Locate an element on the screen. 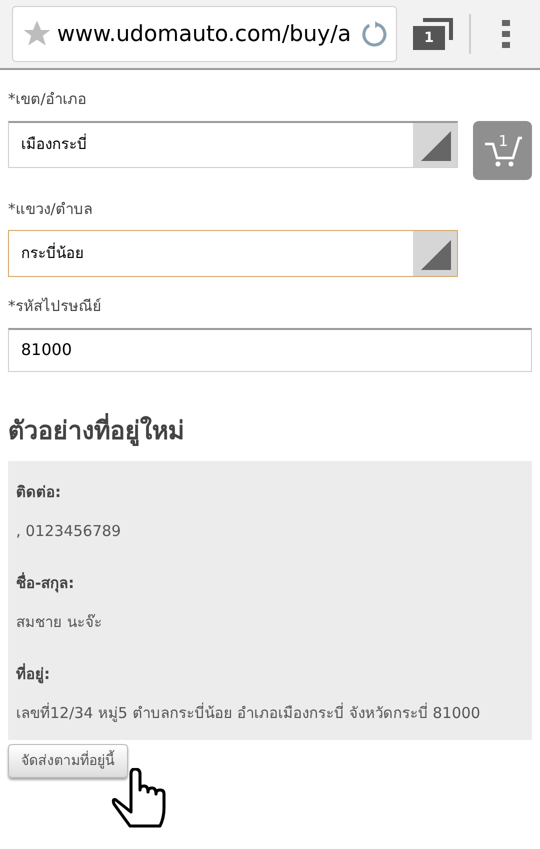 The height and width of the screenshot is (849, 540). dropdown-field: กระบี่น้อย is located at coordinates (233, 253).